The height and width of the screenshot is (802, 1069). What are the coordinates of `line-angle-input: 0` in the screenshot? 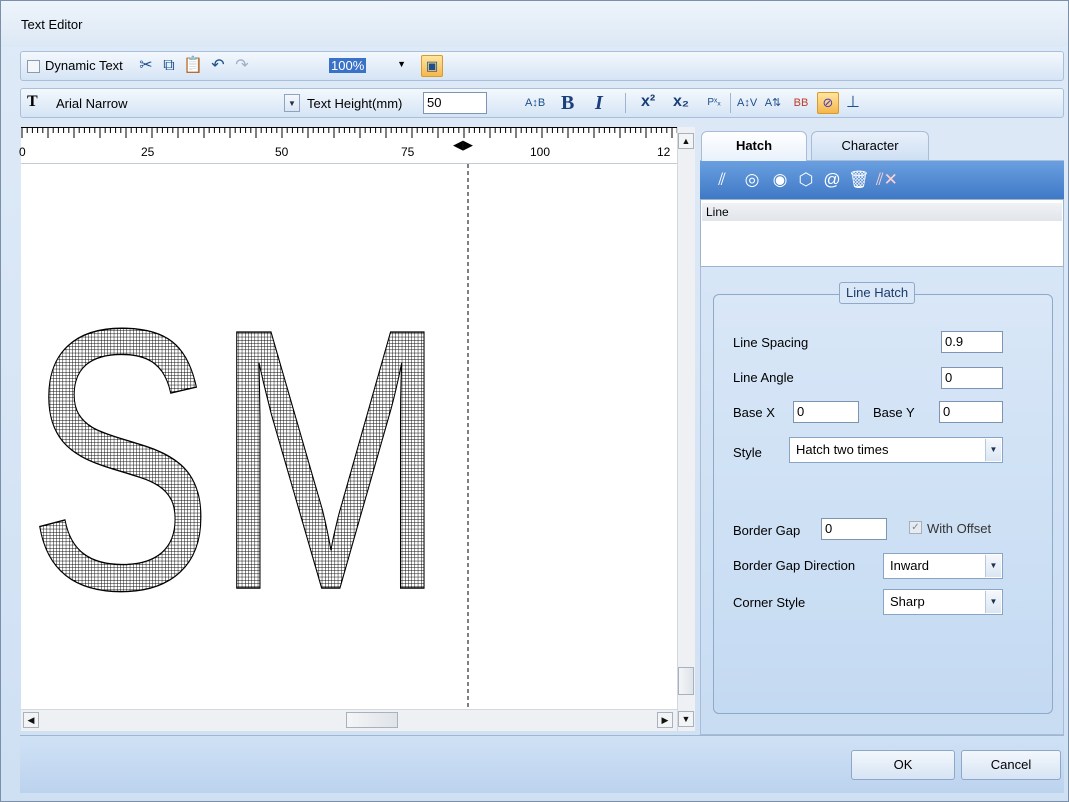 It's located at (972, 378).